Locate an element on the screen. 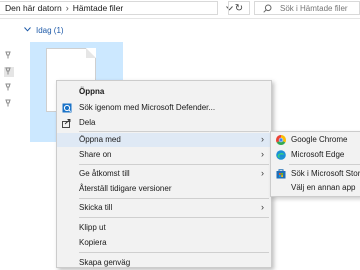 The width and height of the screenshot is (360, 270). search-box is located at coordinates (307, 8).